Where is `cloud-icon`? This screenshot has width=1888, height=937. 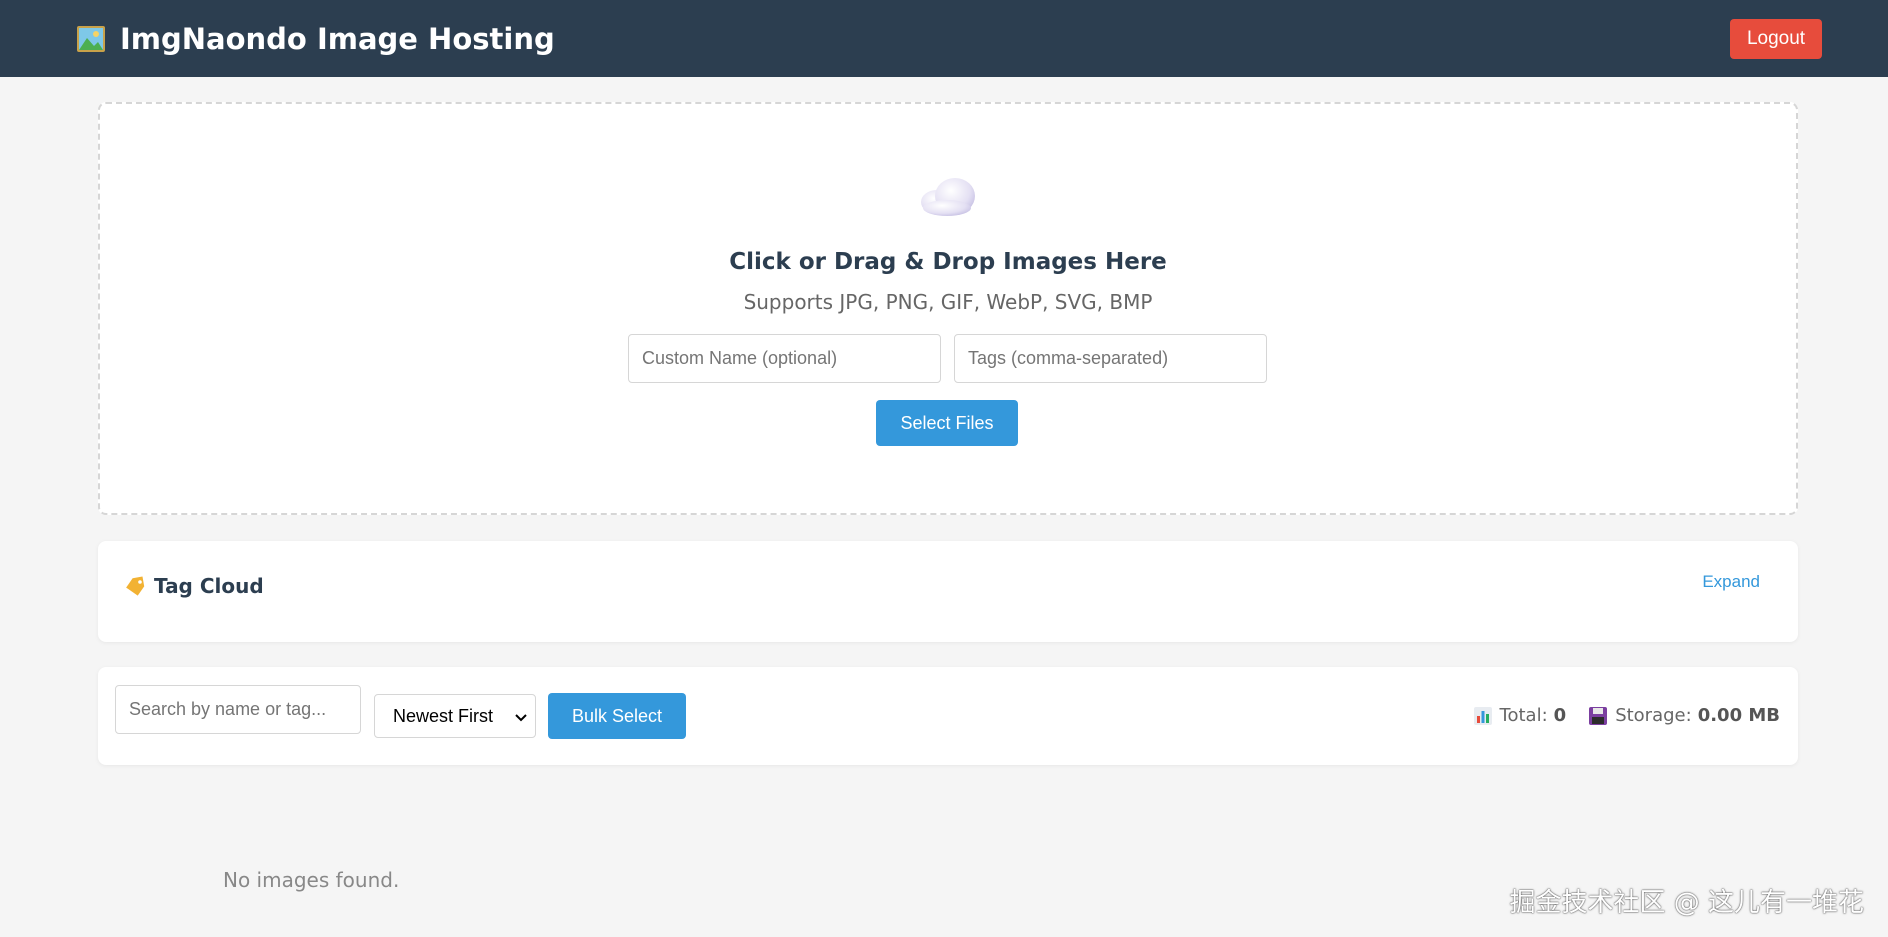 cloud-icon is located at coordinates (948, 196).